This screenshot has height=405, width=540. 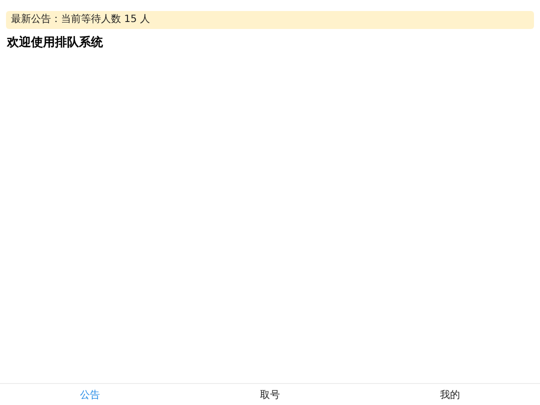 What do you see at coordinates (55, 42) in the screenshot?
I see `page-title: 欢迎使用排队系统` at bounding box center [55, 42].